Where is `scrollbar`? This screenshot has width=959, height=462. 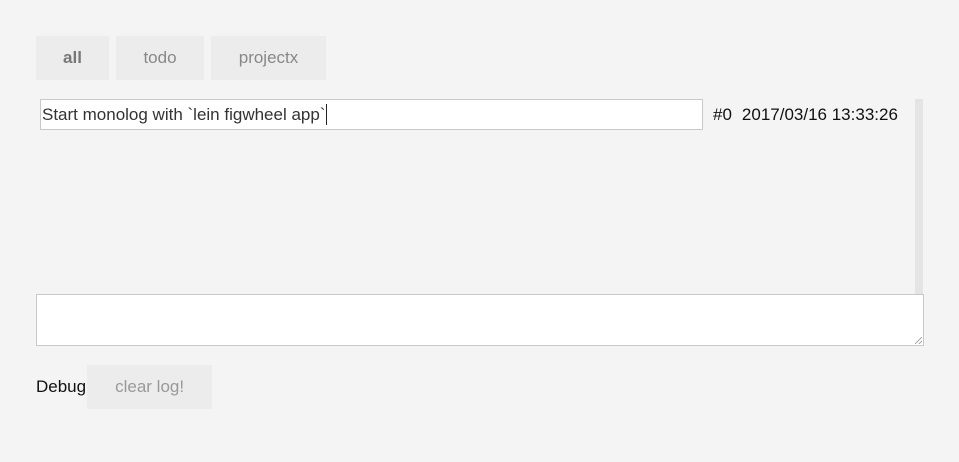 scrollbar is located at coordinates (919, 197).